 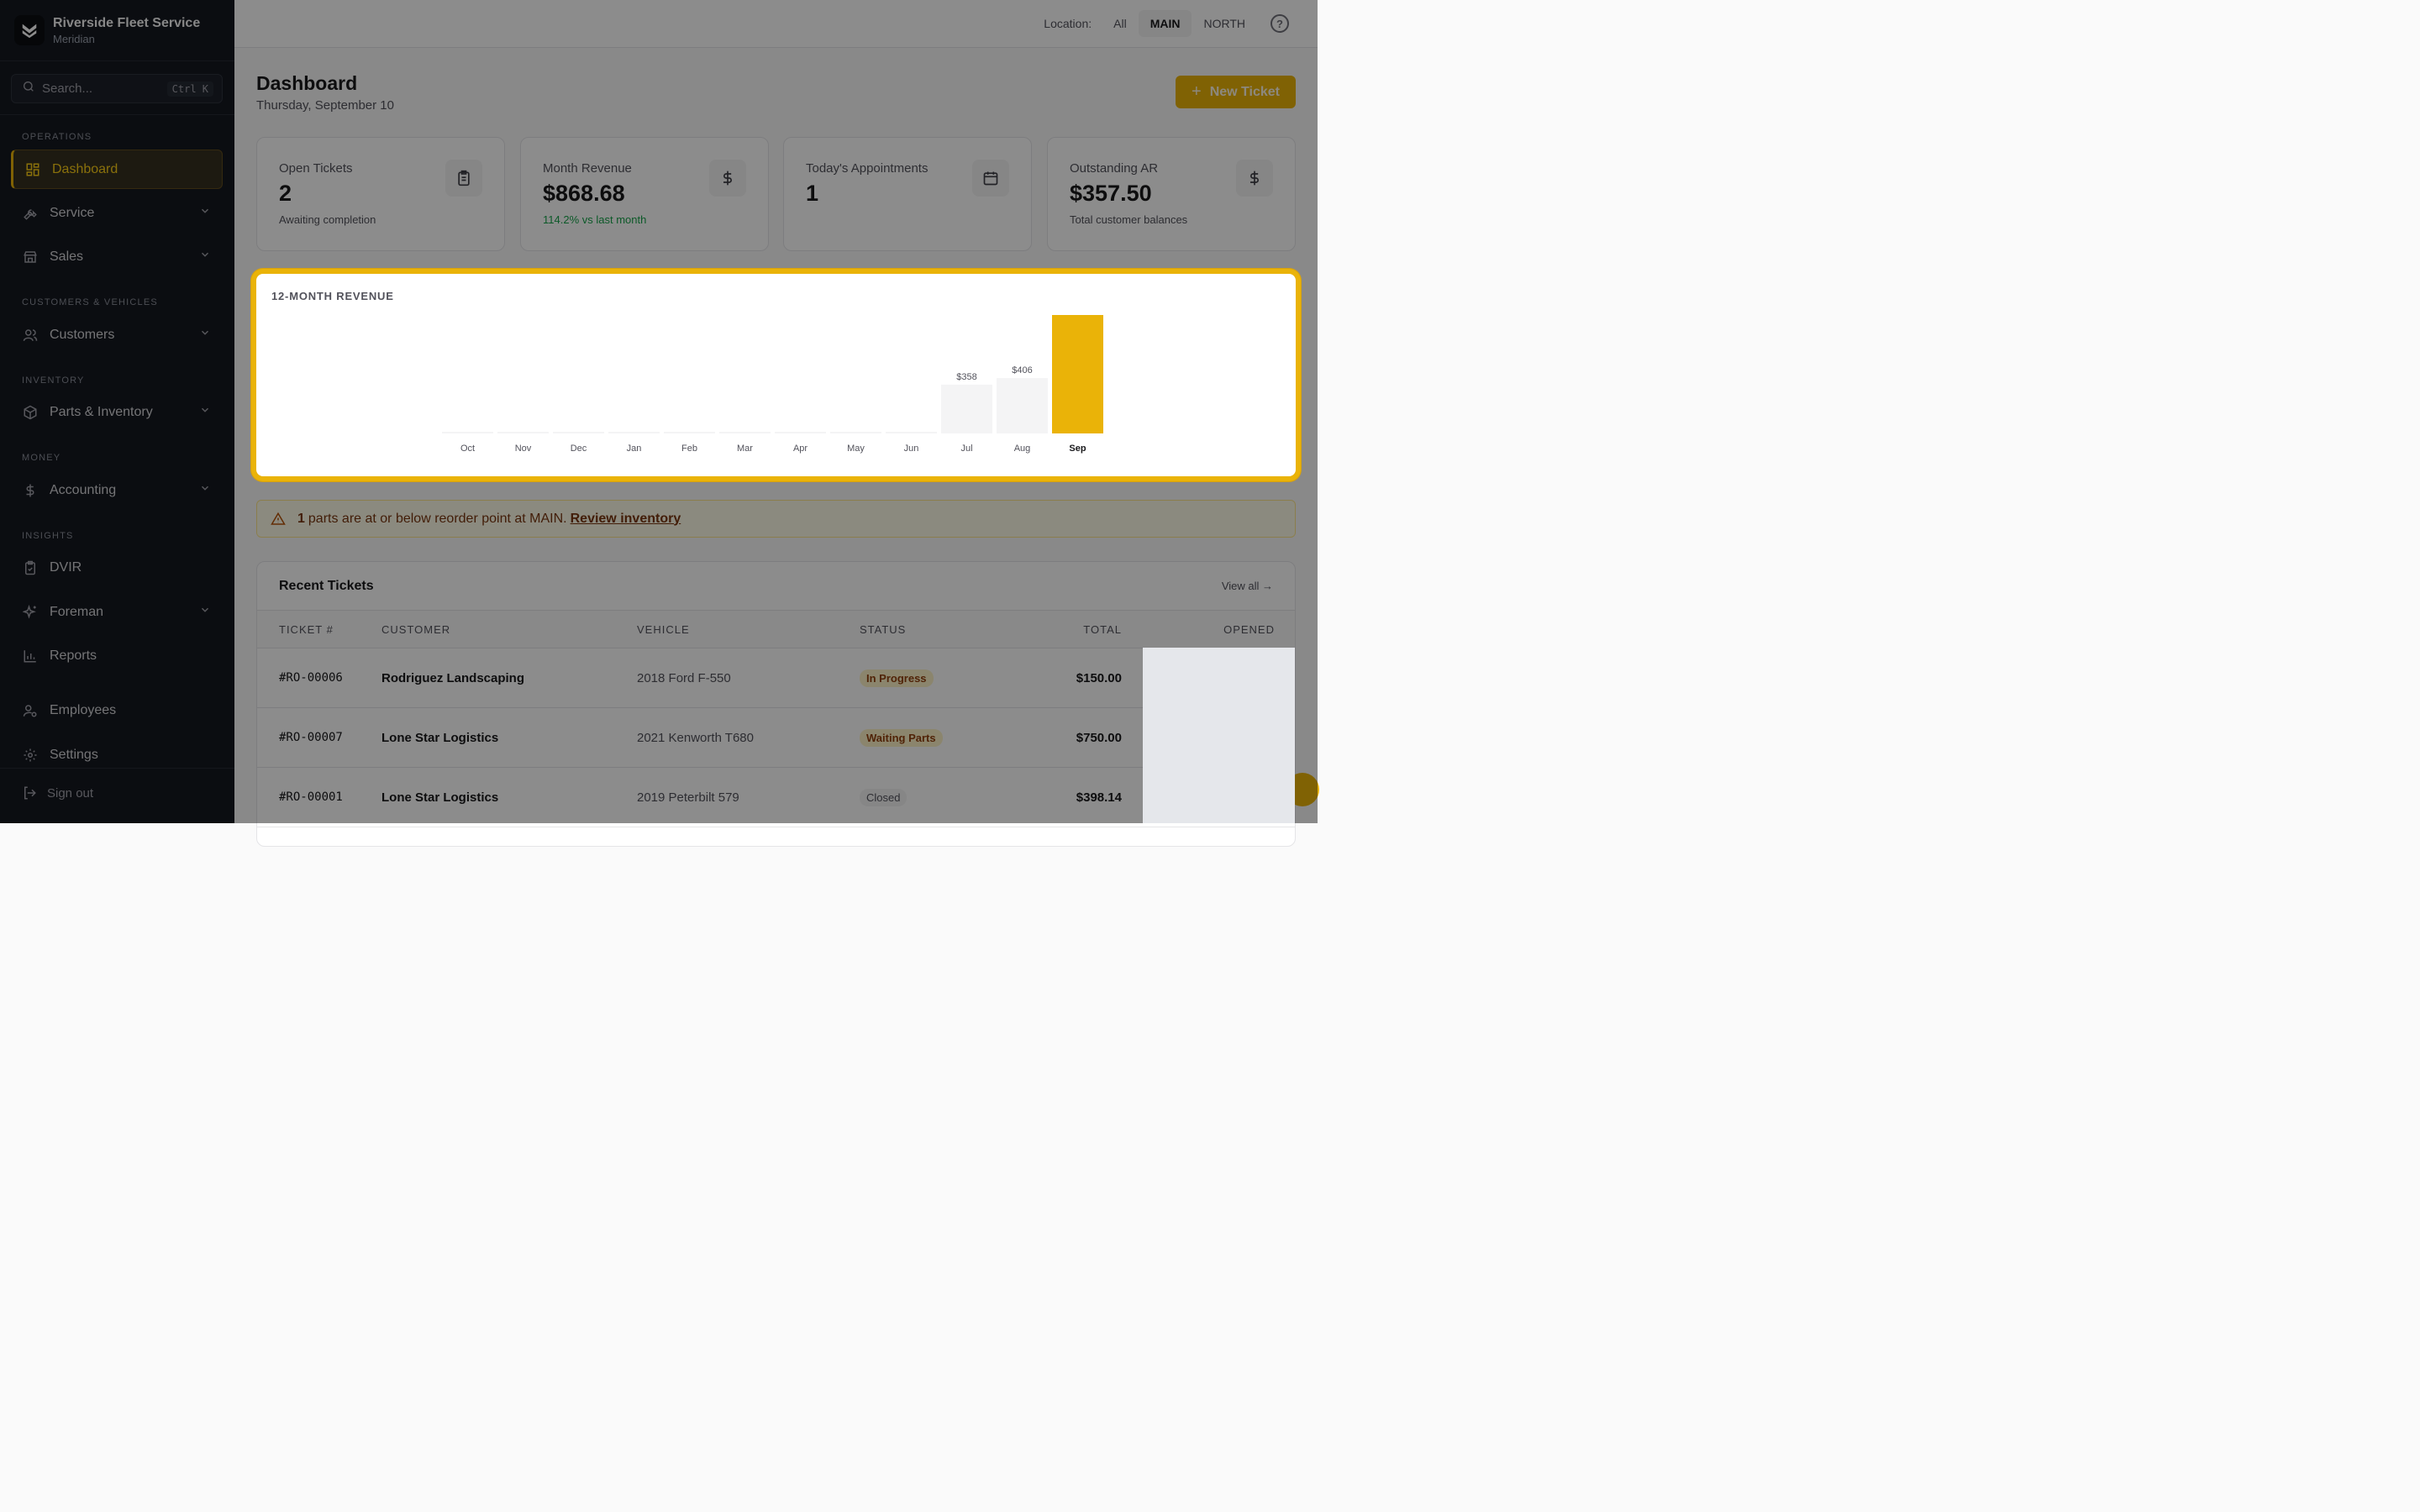 I want to click on ticket-total: $750.00, so click(x=1099, y=737).